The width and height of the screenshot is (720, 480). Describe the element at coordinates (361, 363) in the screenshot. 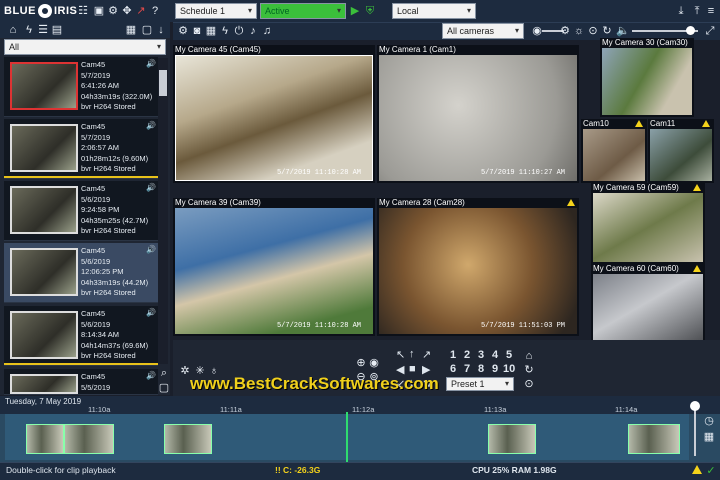

I see `zoom-in-icon: ⊕` at that location.